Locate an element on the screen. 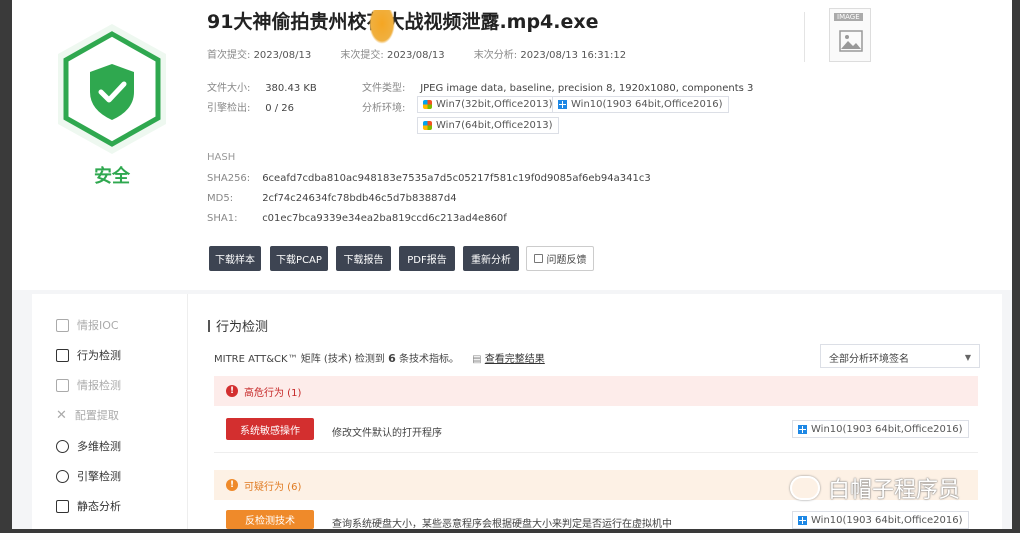  sha1-label: SHA1: is located at coordinates (222, 218).